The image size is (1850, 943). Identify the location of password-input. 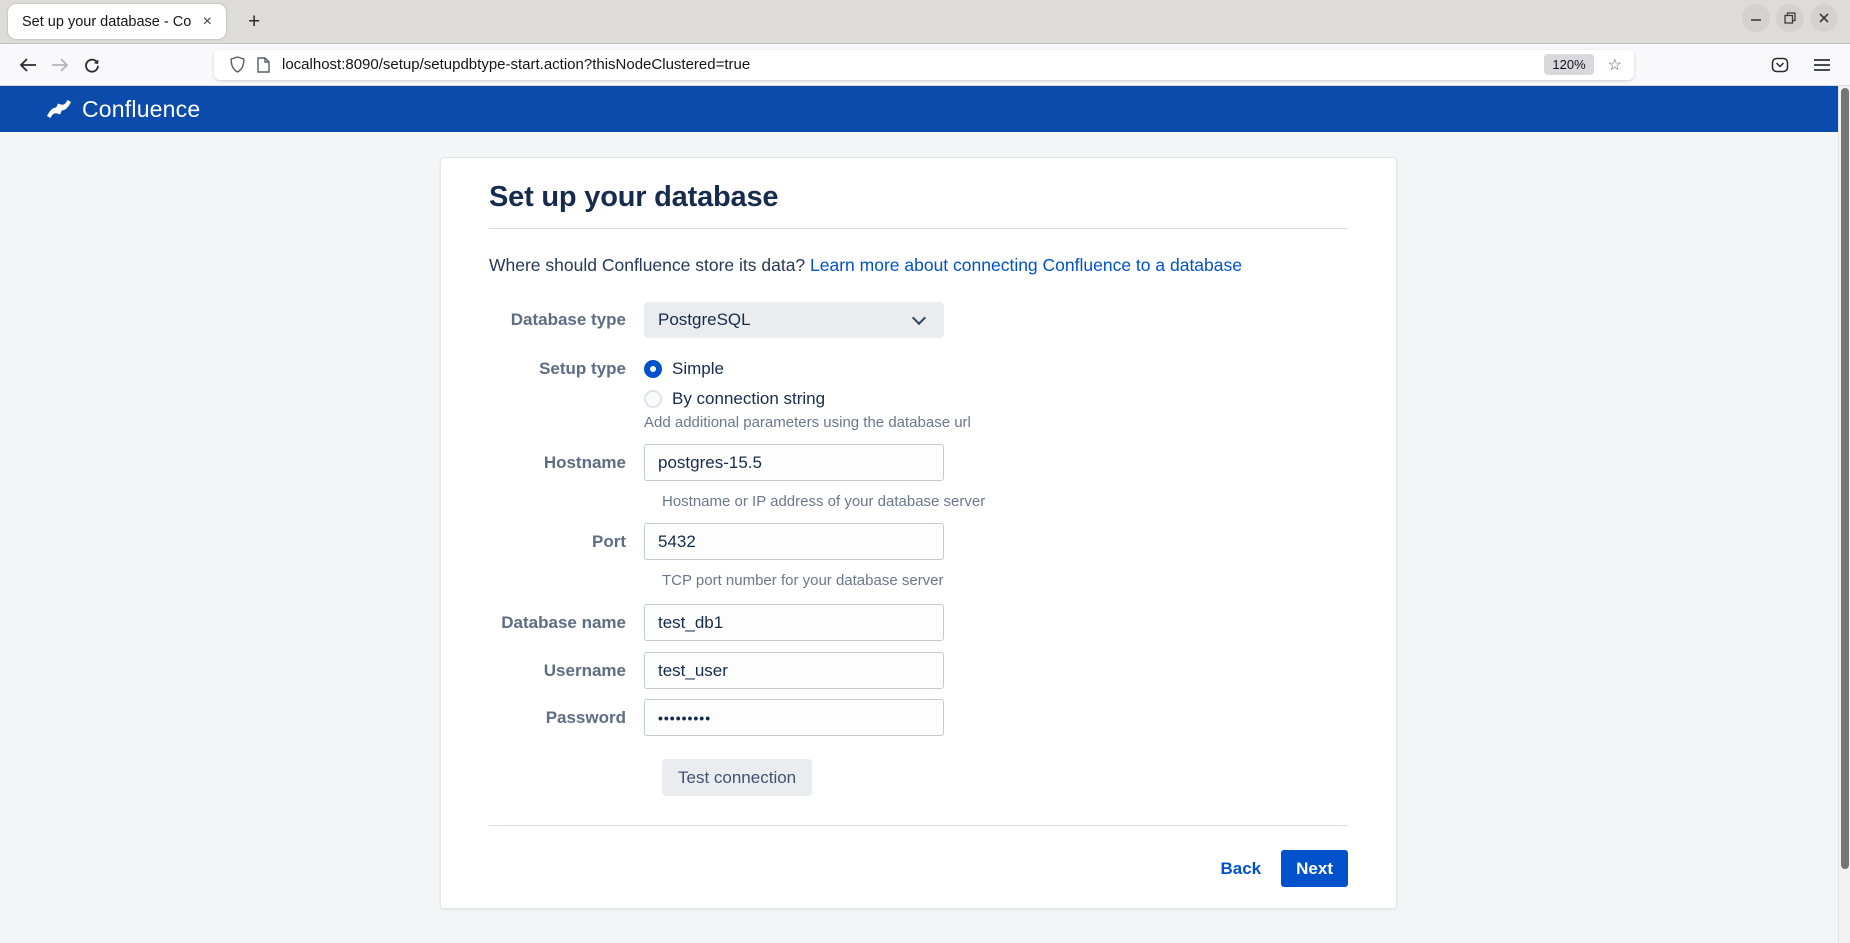
(794, 717).